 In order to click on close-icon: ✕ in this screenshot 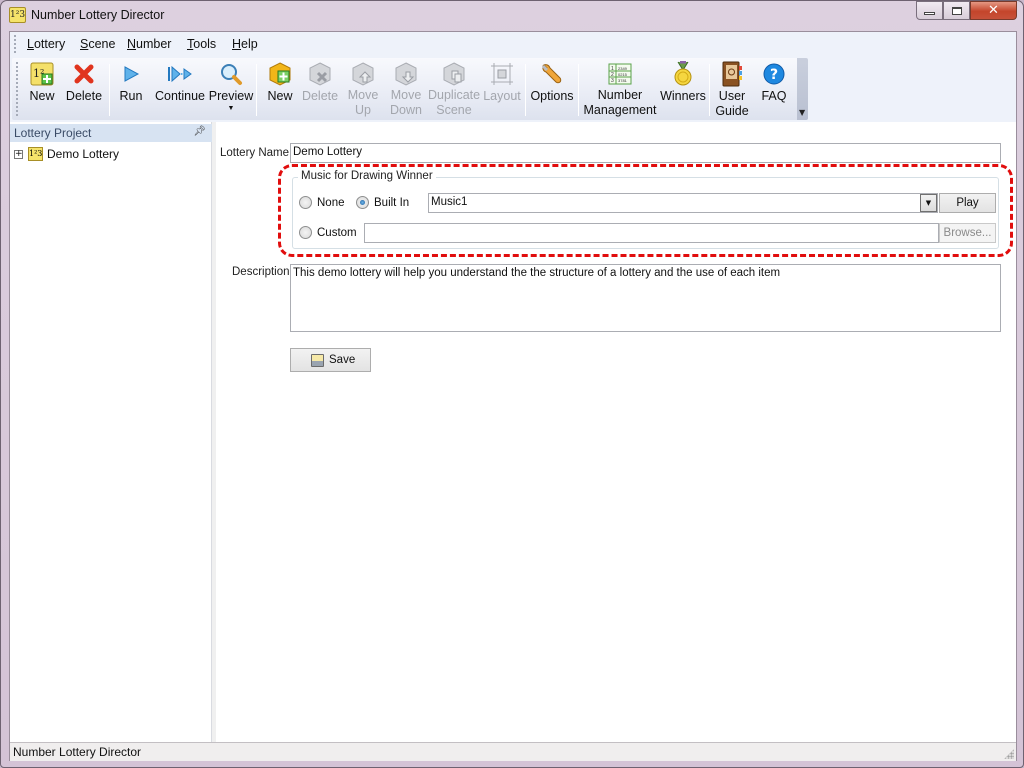, I will do `click(993, 10)`.